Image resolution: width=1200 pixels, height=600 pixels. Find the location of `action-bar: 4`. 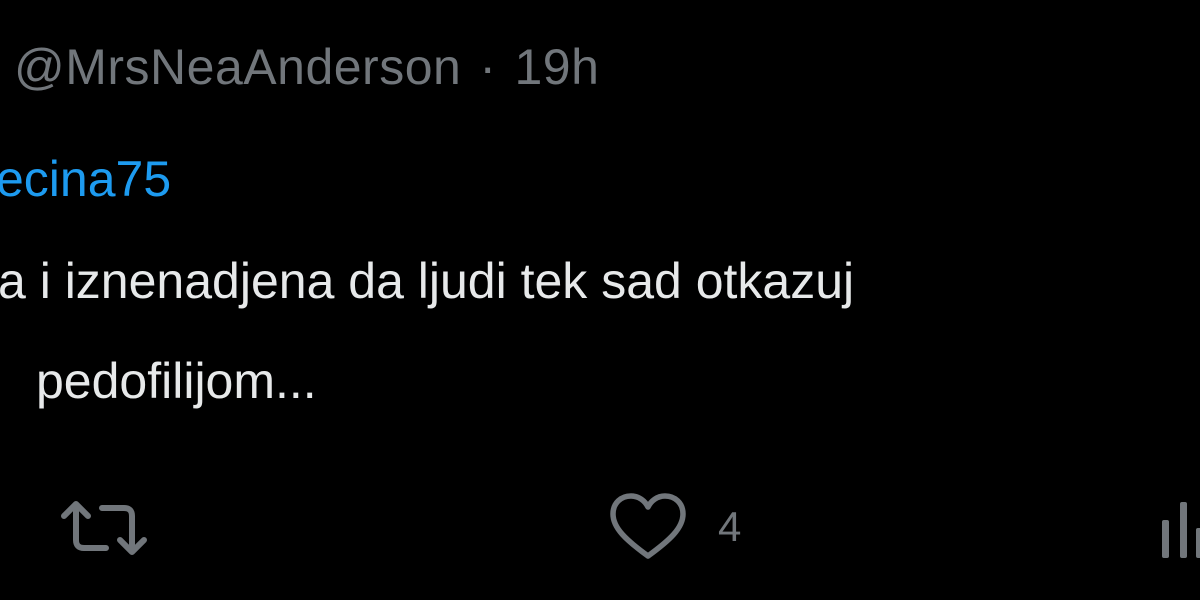

action-bar: 4 is located at coordinates (600, 528).